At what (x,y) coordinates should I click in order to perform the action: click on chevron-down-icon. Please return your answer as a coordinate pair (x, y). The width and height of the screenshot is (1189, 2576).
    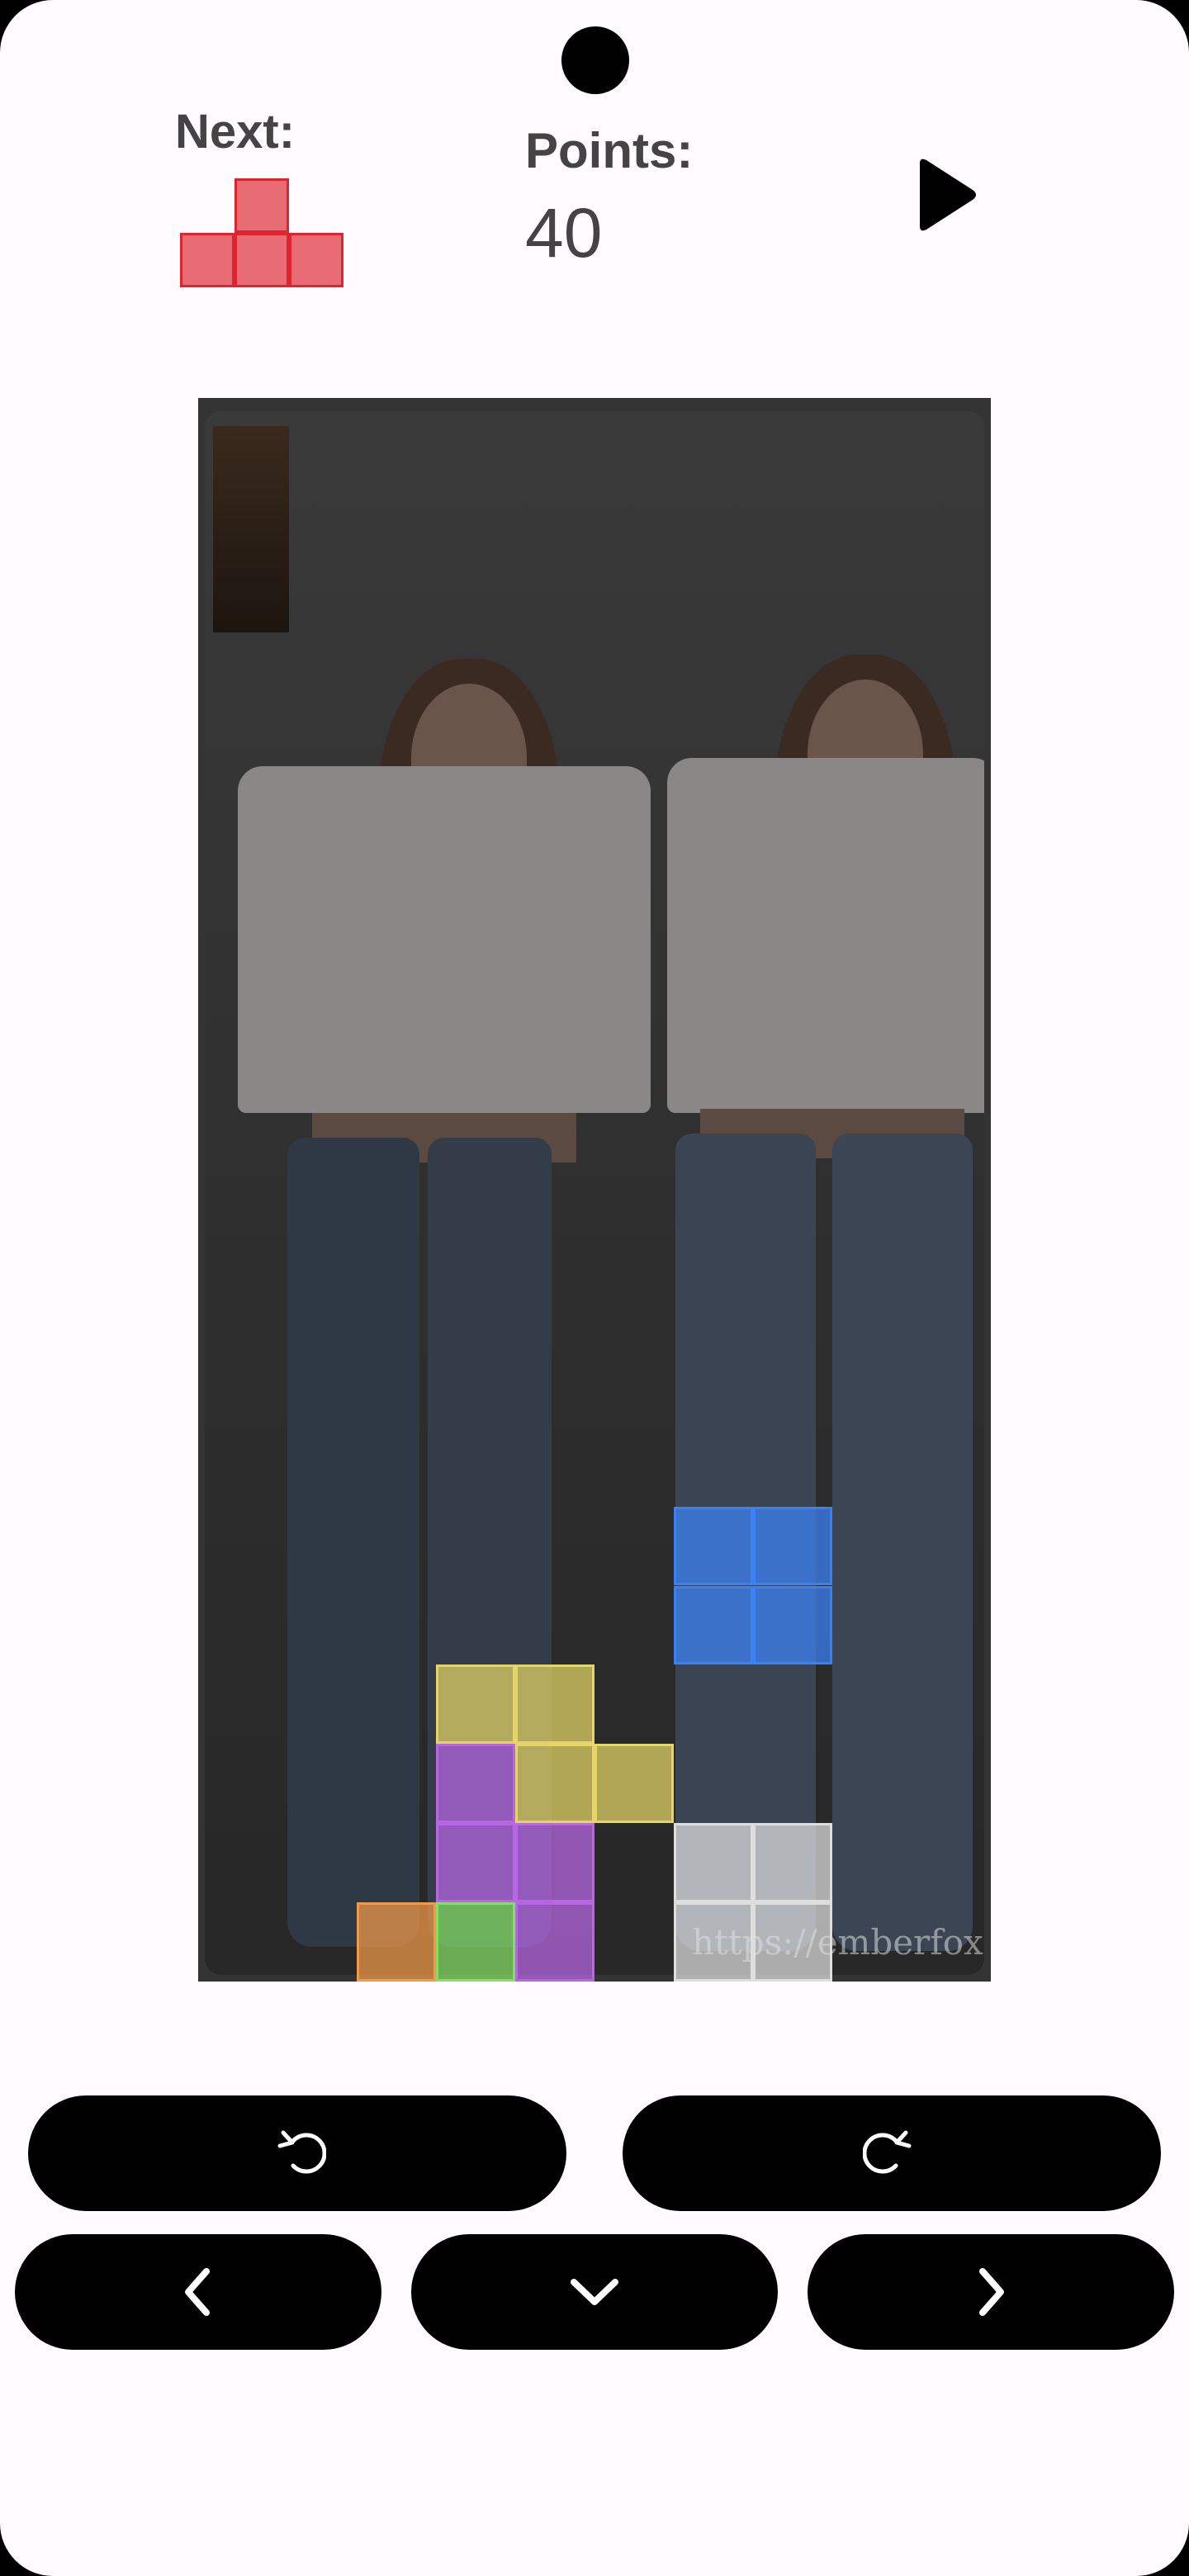
    Looking at the image, I should click on (594, 2292).